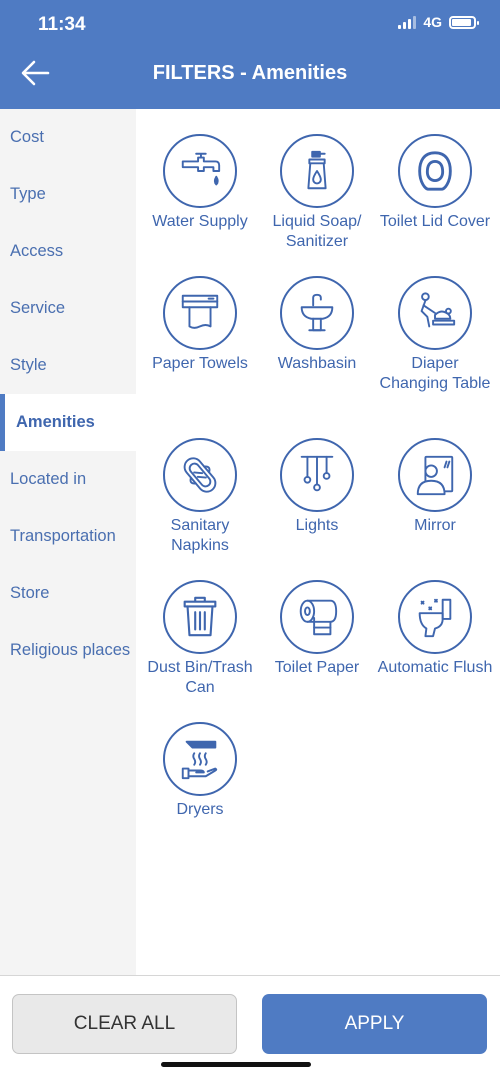 The width and height of the screenshot is (500, 1070). I want to click on clear-all-button: CLEAR ALL, so click(124, 1024).